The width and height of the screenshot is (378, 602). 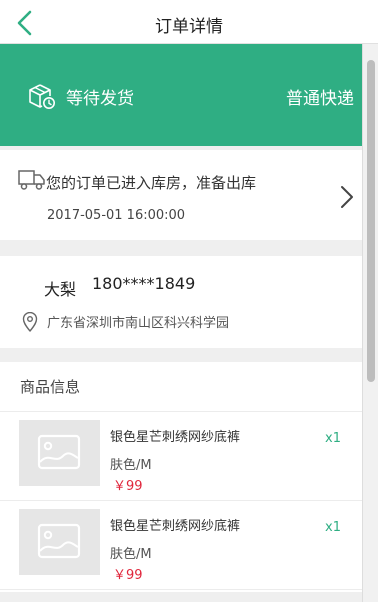 I want to click on receiver-address: 广东省深圳市南山区科兴科学园, so click(x=138, y=323).